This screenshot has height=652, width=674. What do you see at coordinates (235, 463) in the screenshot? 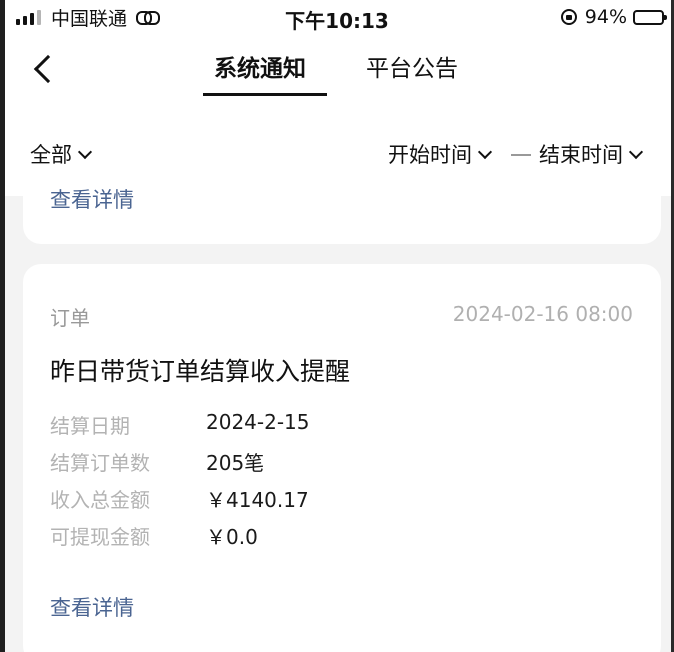
I see `info-value: 205笔` at bounding box center [235, 463].